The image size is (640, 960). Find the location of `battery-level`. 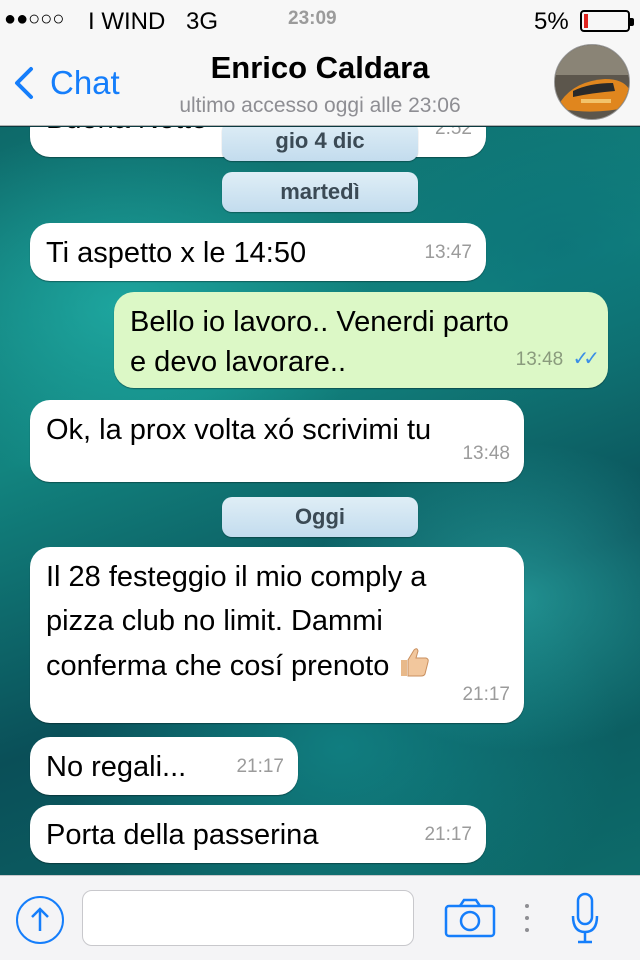

battery-level is located at coordinates (586, 21).